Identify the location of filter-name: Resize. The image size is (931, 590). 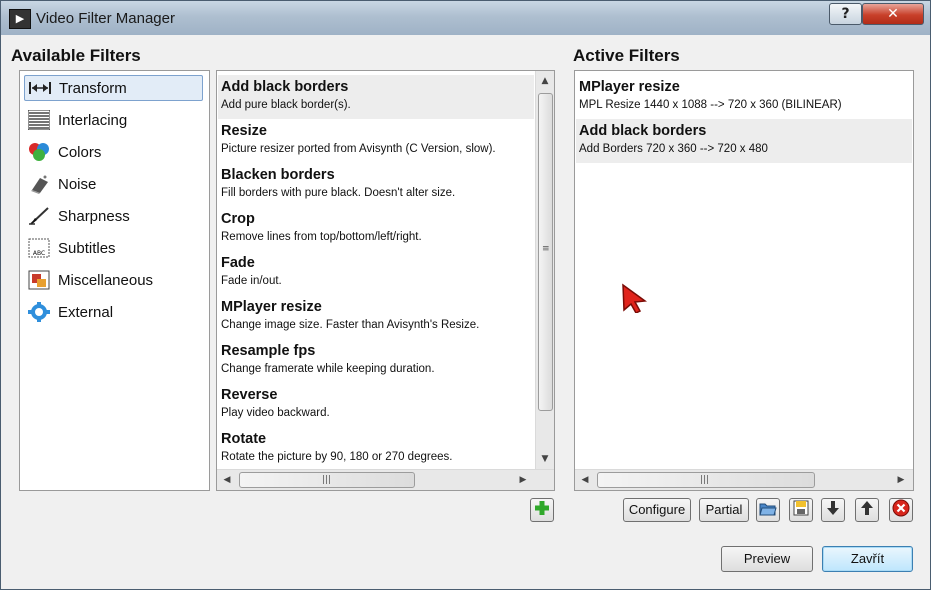
(244, 131).